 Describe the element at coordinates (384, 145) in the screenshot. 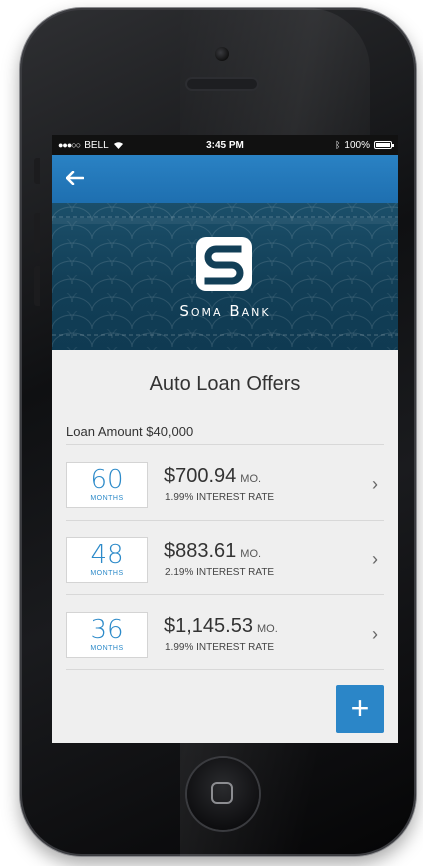

I see `battery-icon` at that location.